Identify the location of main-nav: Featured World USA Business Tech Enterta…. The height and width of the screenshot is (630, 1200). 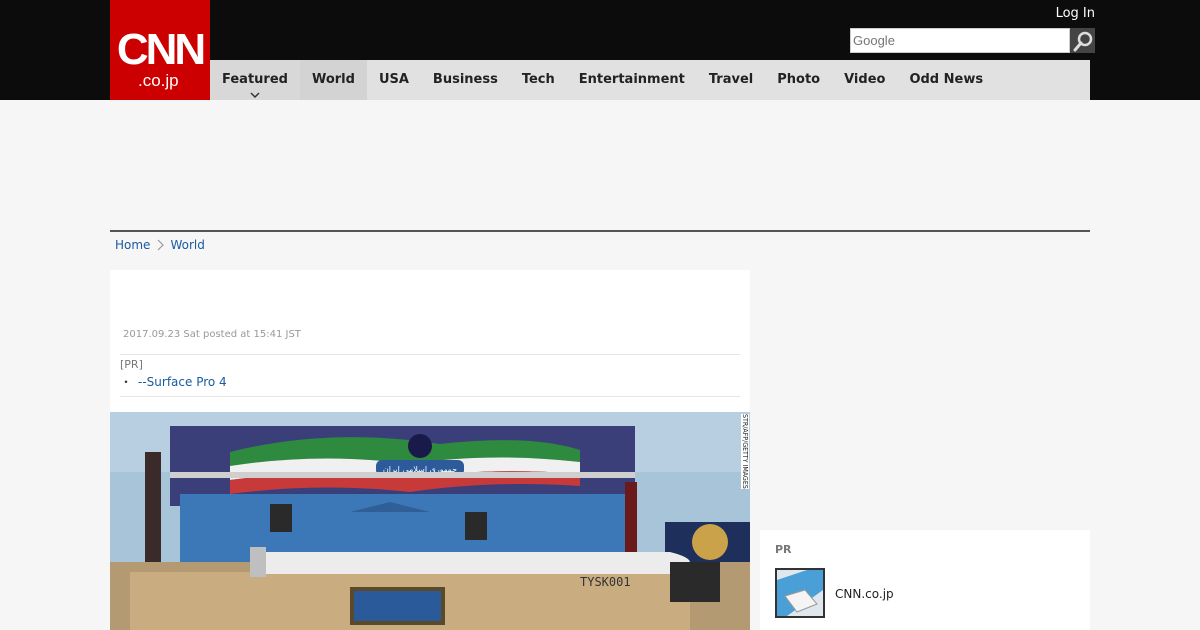
(650, 80).